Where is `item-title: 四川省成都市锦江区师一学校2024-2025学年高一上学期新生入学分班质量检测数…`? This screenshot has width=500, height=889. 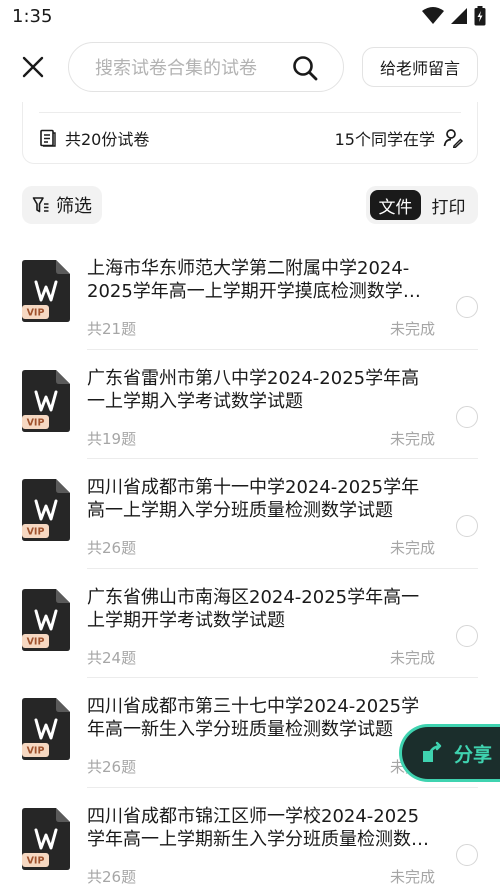 item-title: 四川省成都市锦江区师一学校2024-2025学年高一上学期新生入学分班质量检测数… is located at coordinates (258, 827).